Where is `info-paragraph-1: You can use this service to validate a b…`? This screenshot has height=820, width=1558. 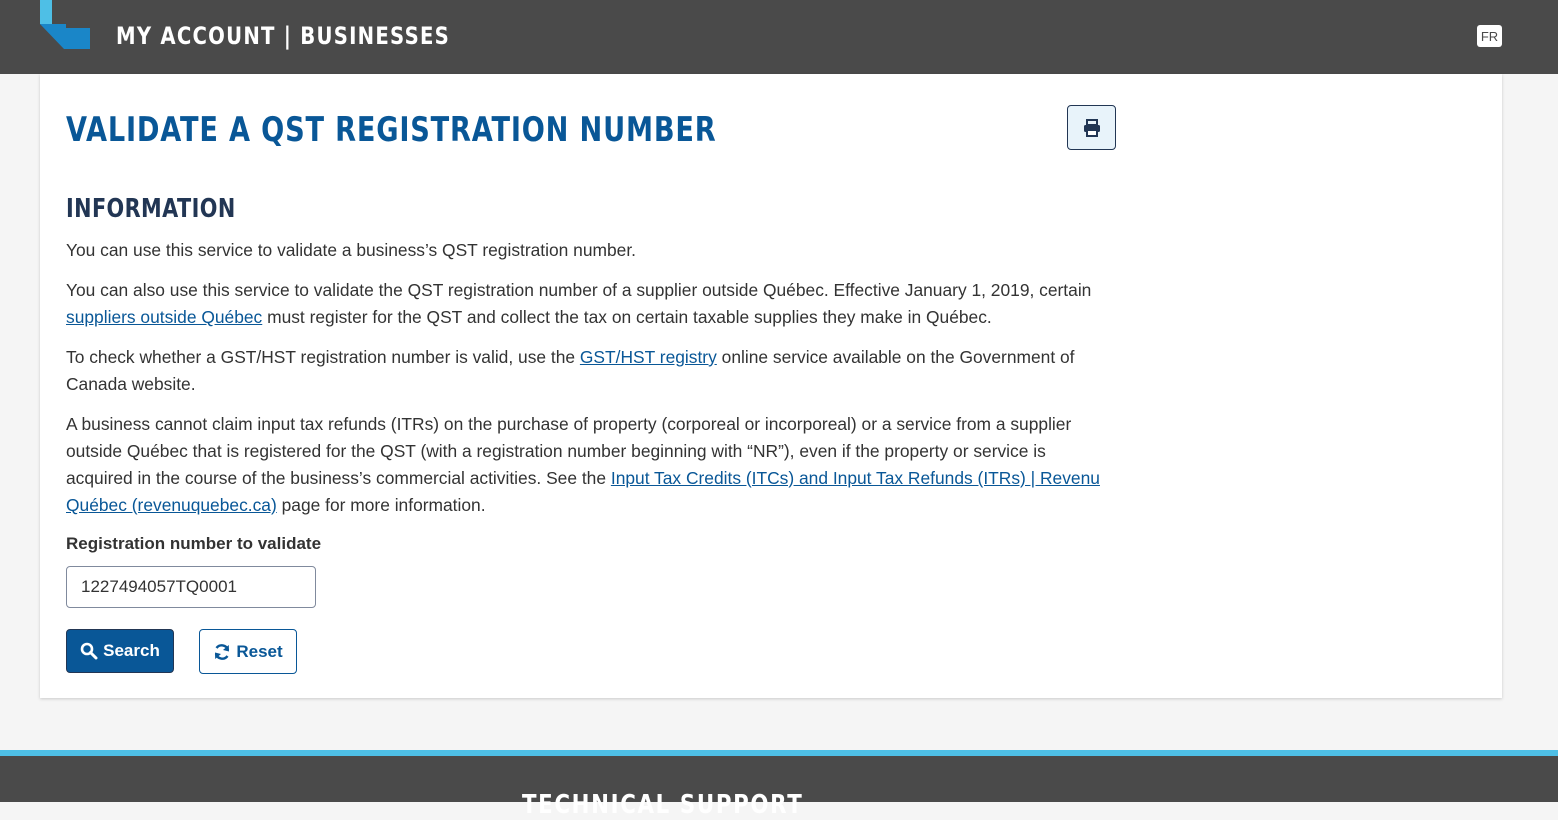 info-paragraph-1: You can use this service to validate a b… is located at coordinates (351, 250).